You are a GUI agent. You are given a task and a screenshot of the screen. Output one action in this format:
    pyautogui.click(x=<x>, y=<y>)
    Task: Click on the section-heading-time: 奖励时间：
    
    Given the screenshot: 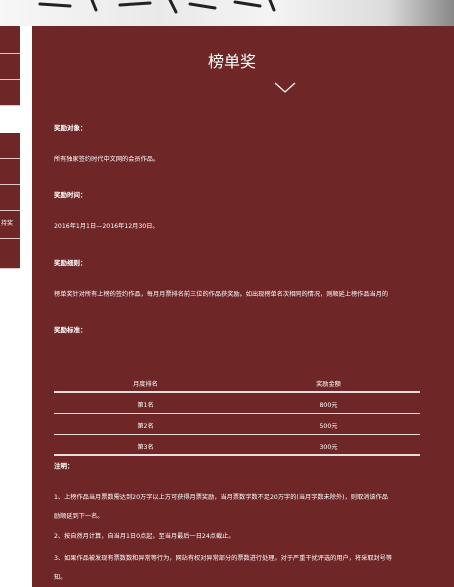 What is the action you would take?
    pyautogui.click(x=70, y=195)
    